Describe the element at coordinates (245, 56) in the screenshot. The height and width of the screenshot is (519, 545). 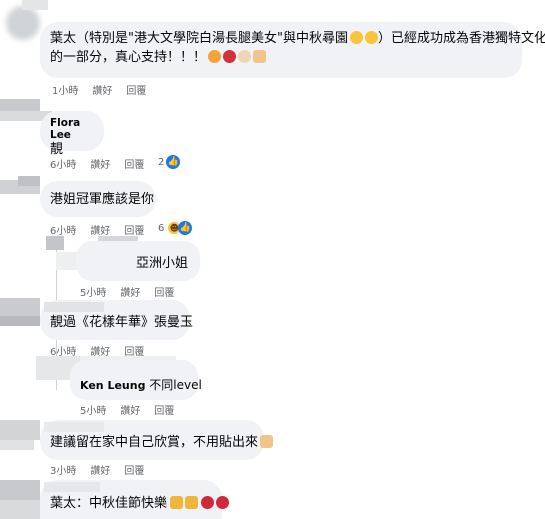
I see `thumbs-up-emoji-icon` at that location.